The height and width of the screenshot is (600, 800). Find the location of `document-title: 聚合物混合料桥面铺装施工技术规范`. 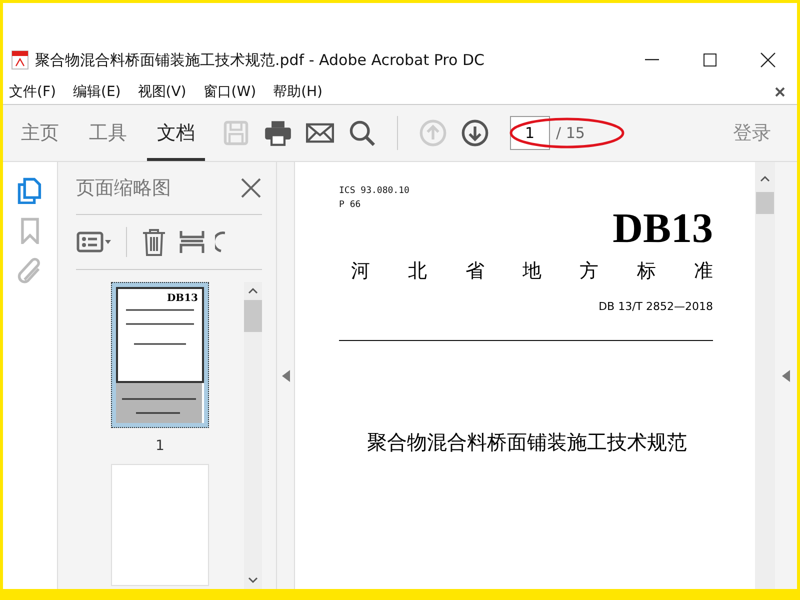

document-title: 聚合物混合料桥面铺装施工技术规范 is located at coordinates (527, 442).